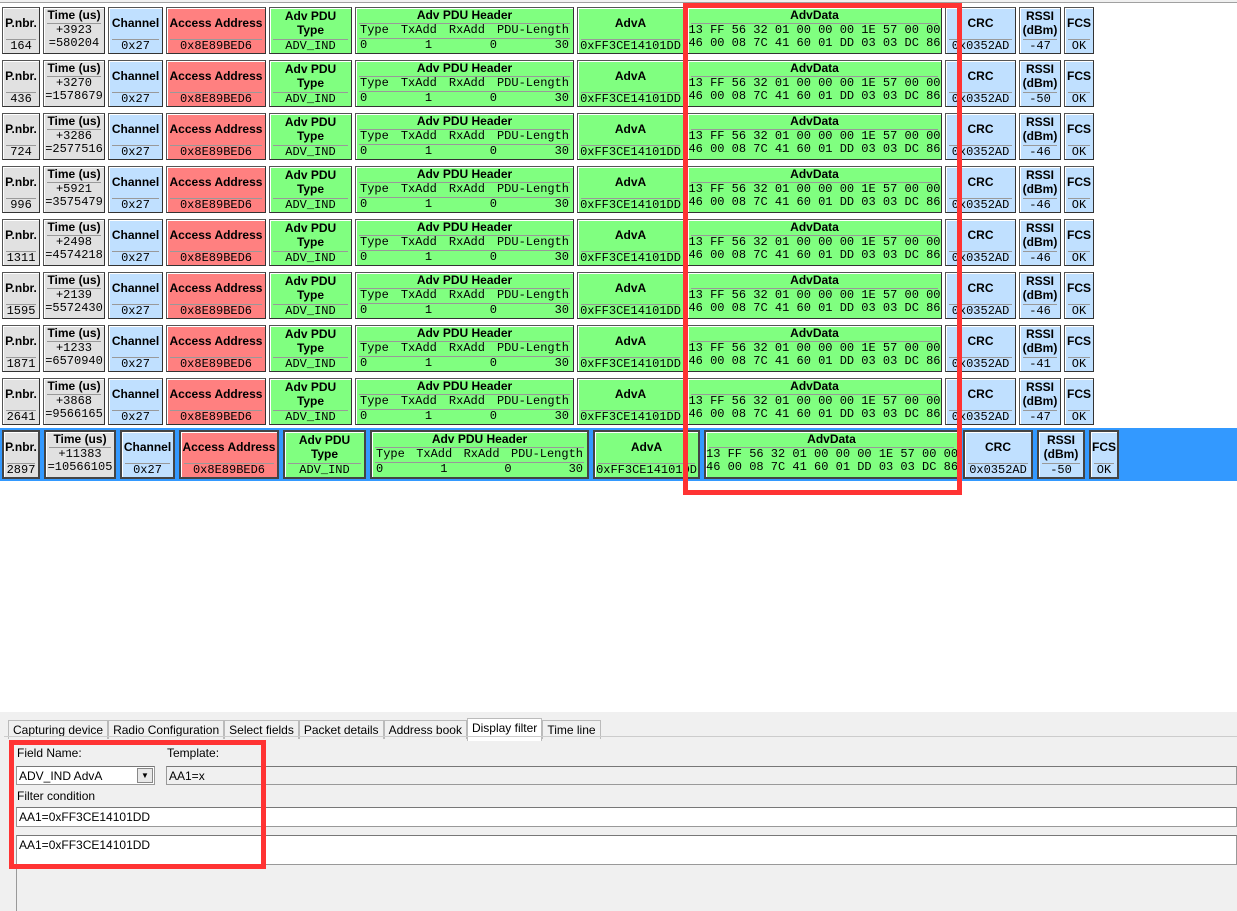  I want to click on time-cell: Time (us) +11383 =10566105, so click(80, 454).